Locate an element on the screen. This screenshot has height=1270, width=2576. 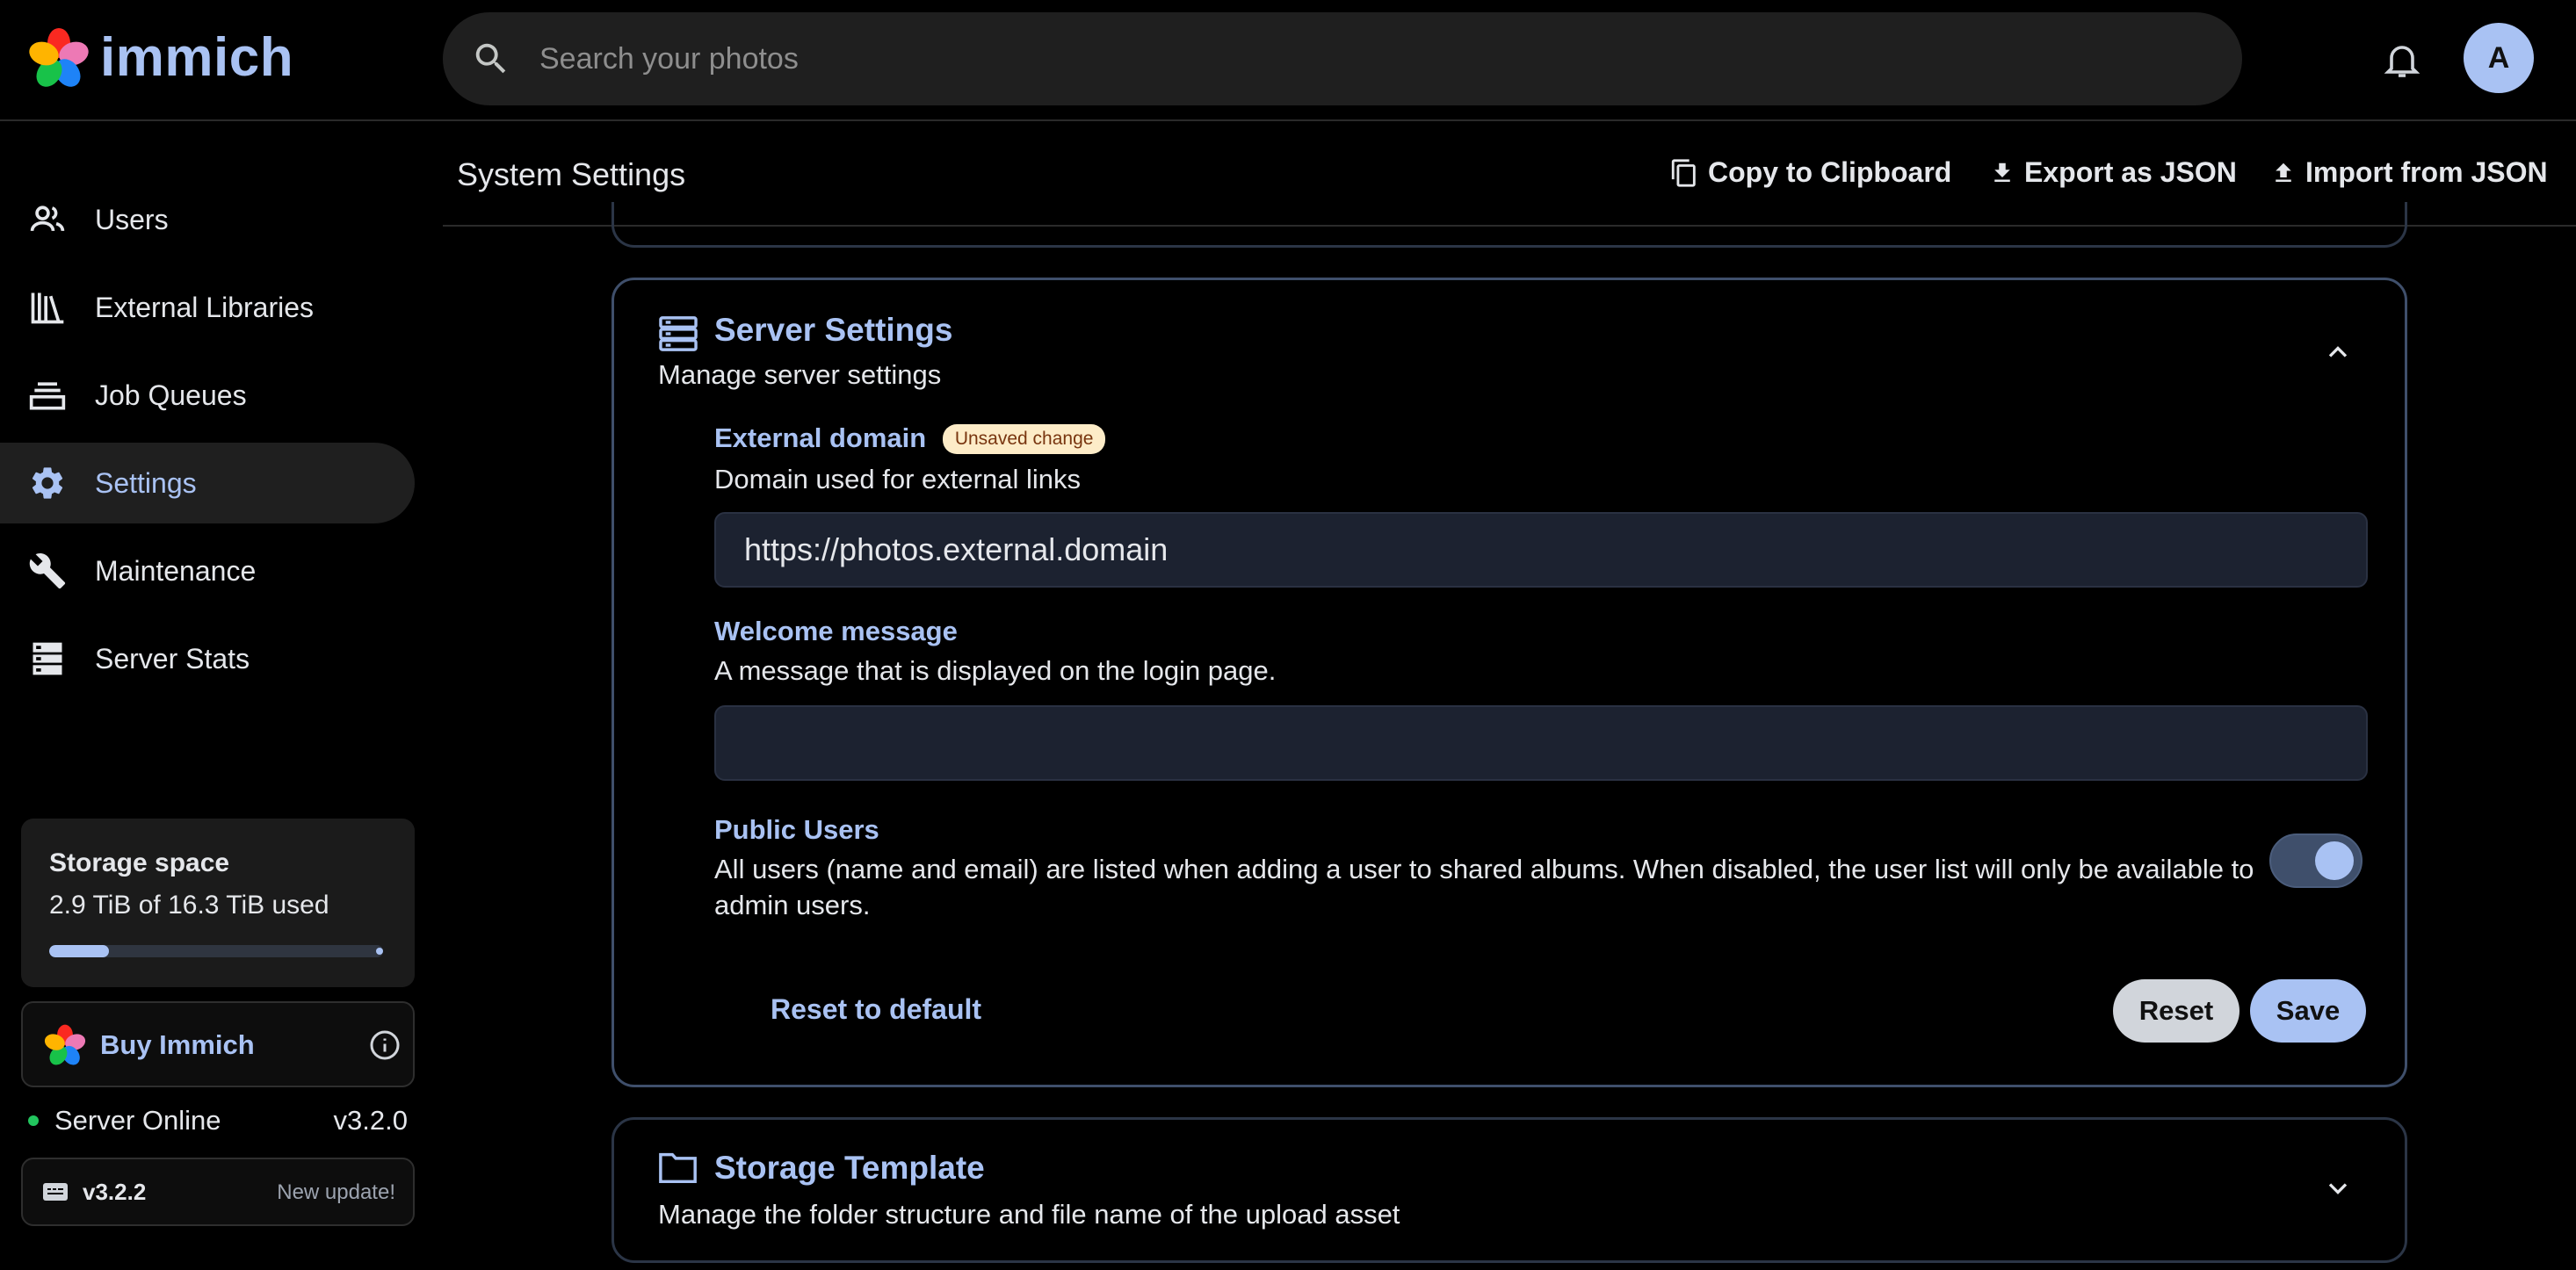
sidebar-item-server-stats: Server Stats is located at coordinates (207, 659).